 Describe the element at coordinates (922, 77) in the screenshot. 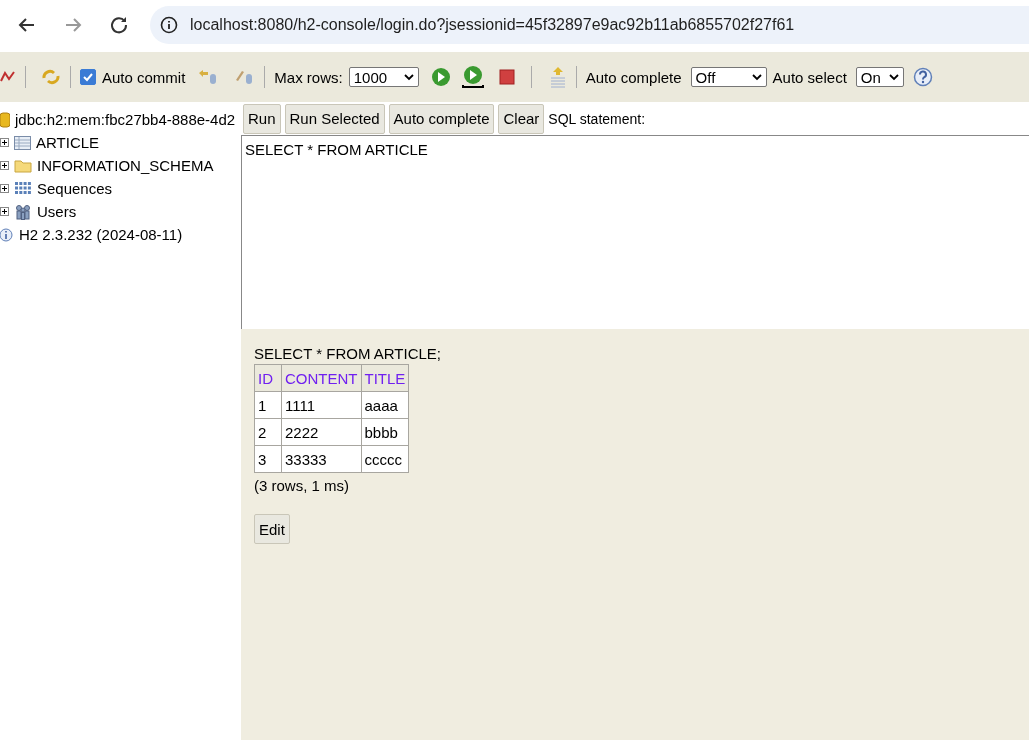

I see `help-icon` at that location.